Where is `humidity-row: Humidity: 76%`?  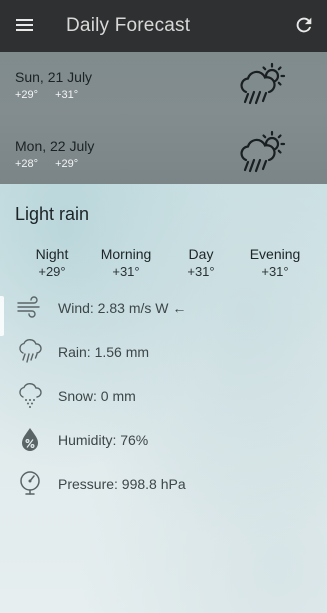
humidity-row: Humidity: 76% is located at coordinates (163, 441).